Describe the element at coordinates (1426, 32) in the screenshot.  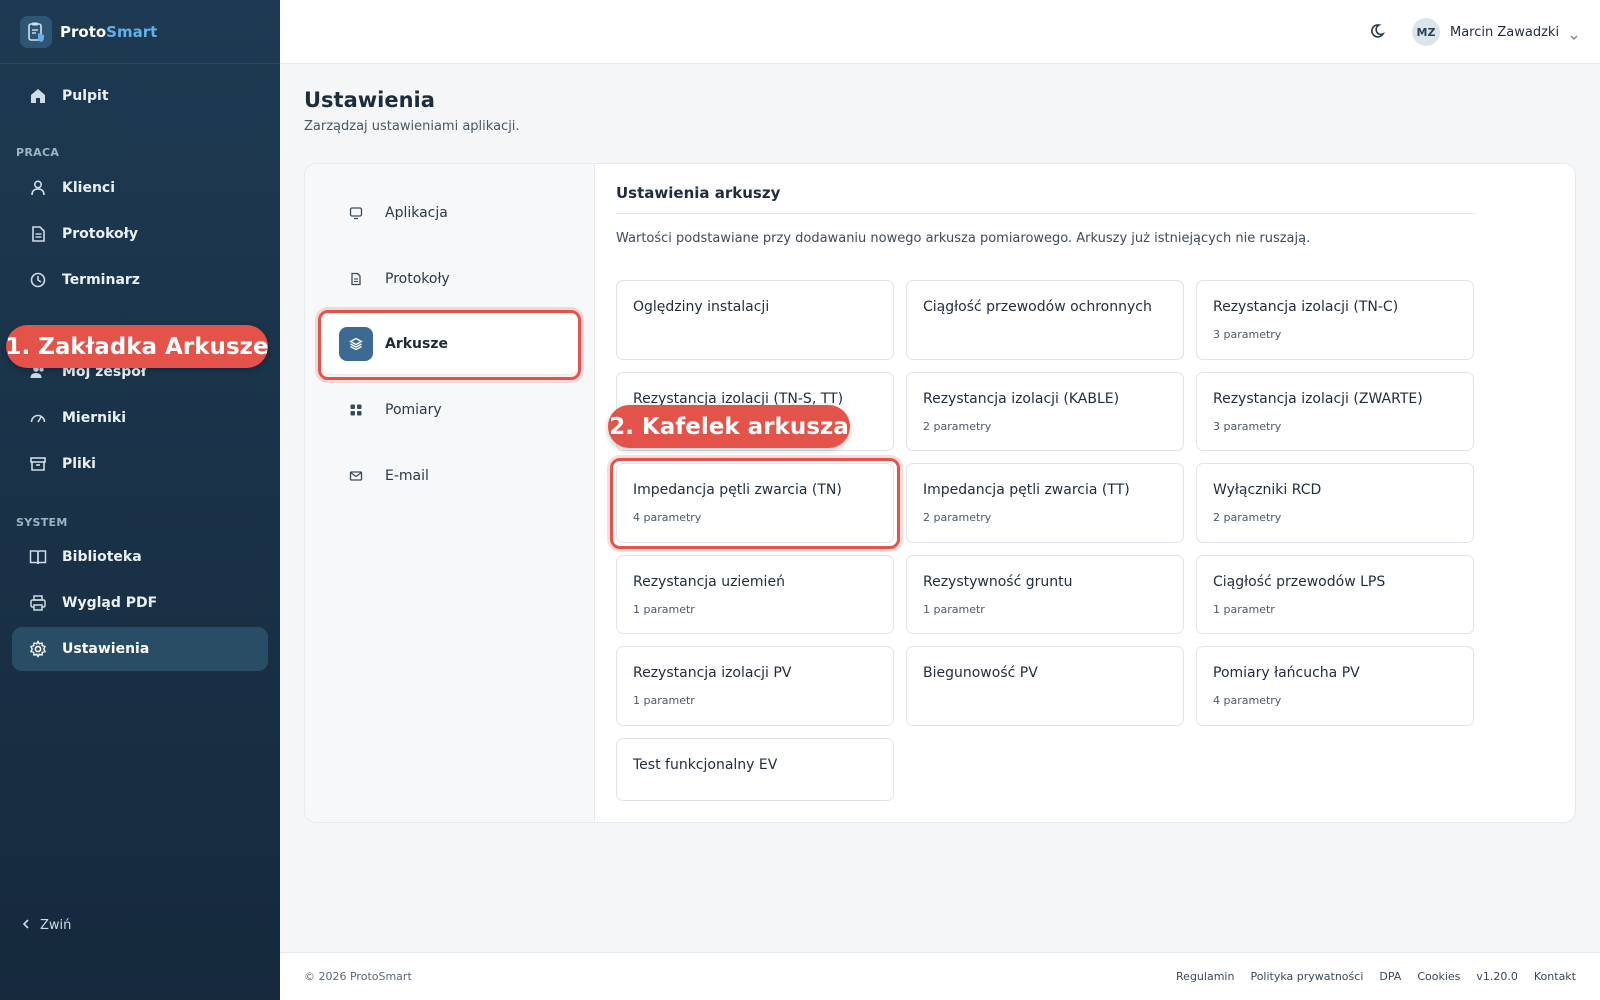
I see `avatar: MZ` at that location.